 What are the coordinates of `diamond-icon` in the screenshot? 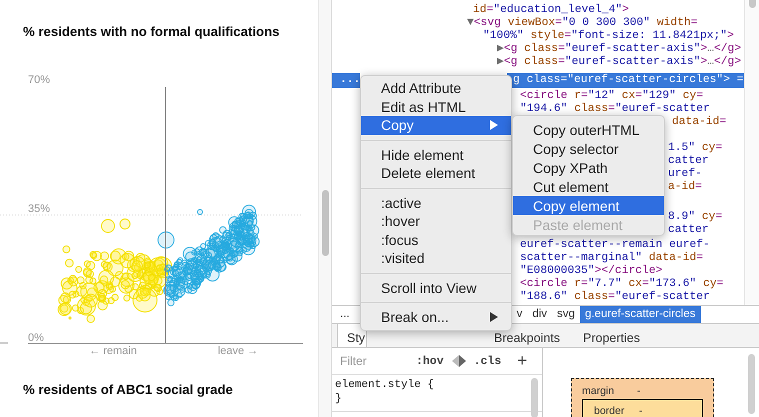 It's located at (459, 361).